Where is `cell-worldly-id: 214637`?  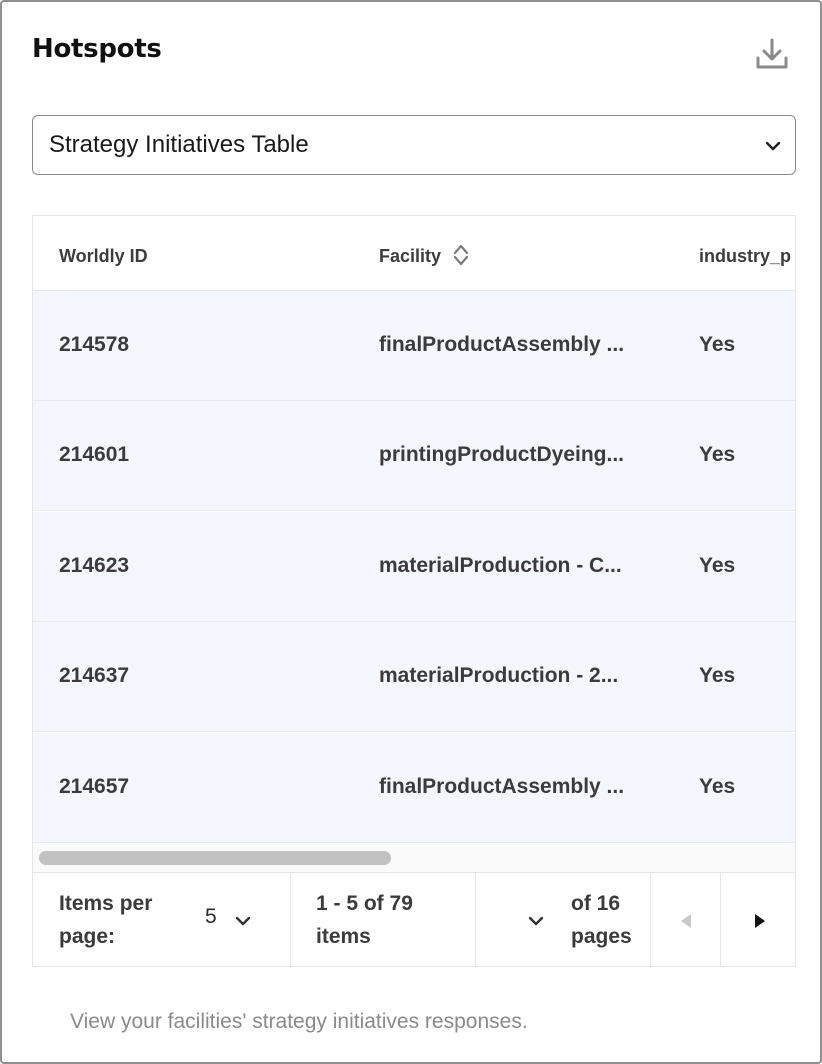 cell-worldly-id: 214637 is located at coordinates (94, 675).